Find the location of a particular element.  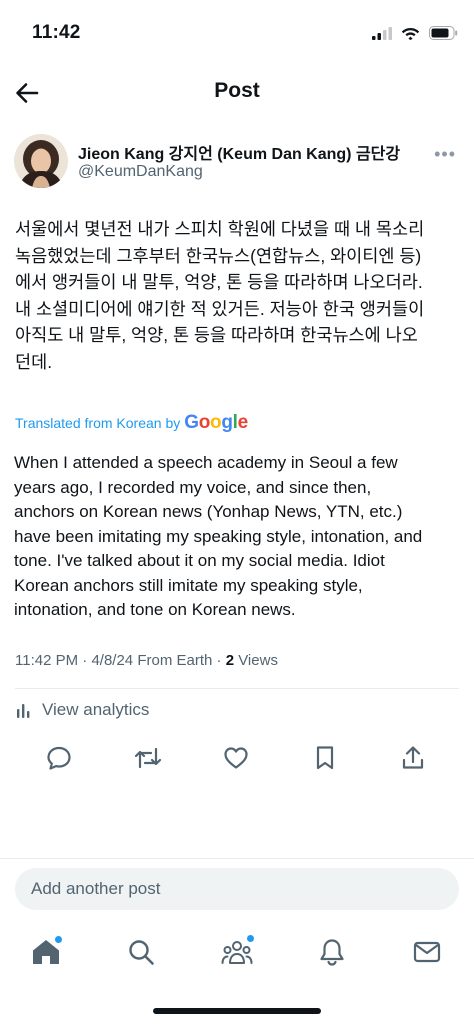

translation-attribution: Translated from Korean by Google is located at coordinates (131, 423).